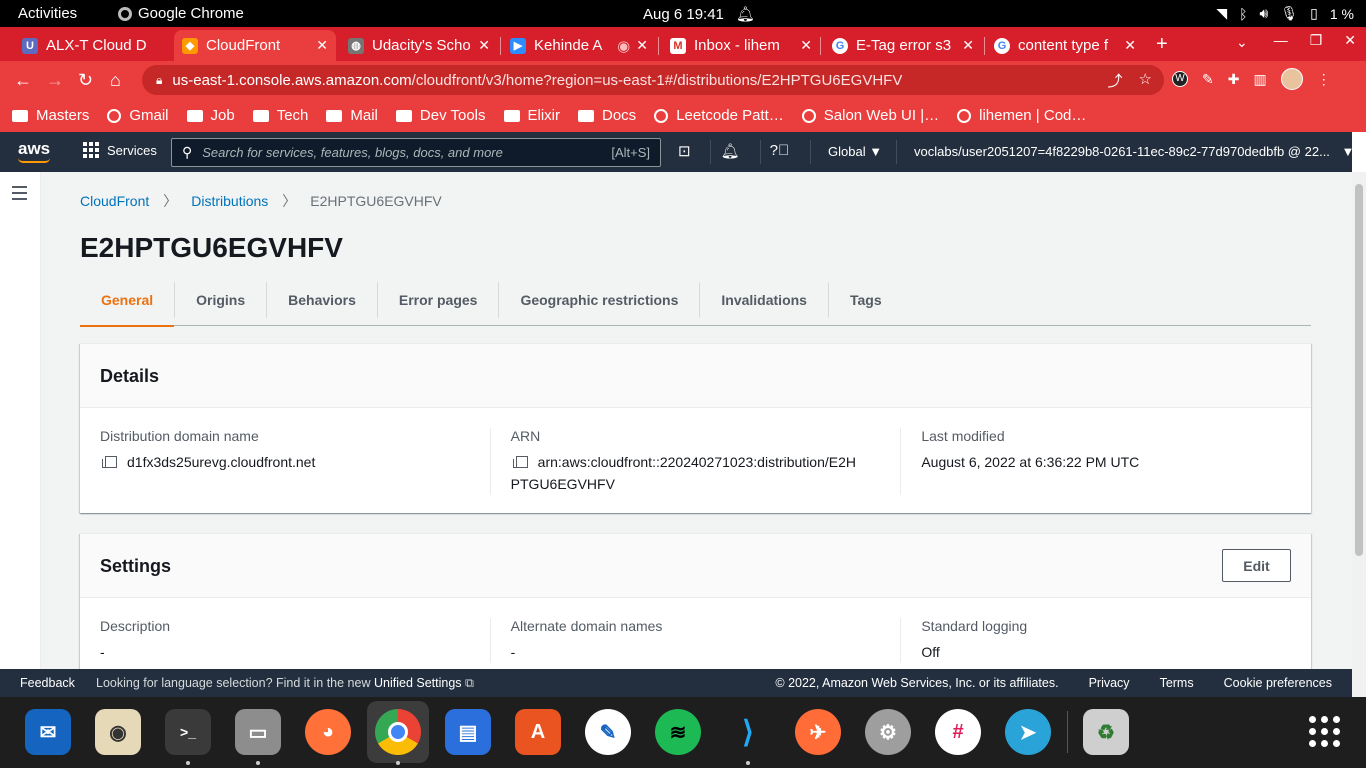  What do you see at coordinates (760, 152) in the screenshot?
I see `nav-divider` at bounding box center [760, 152].